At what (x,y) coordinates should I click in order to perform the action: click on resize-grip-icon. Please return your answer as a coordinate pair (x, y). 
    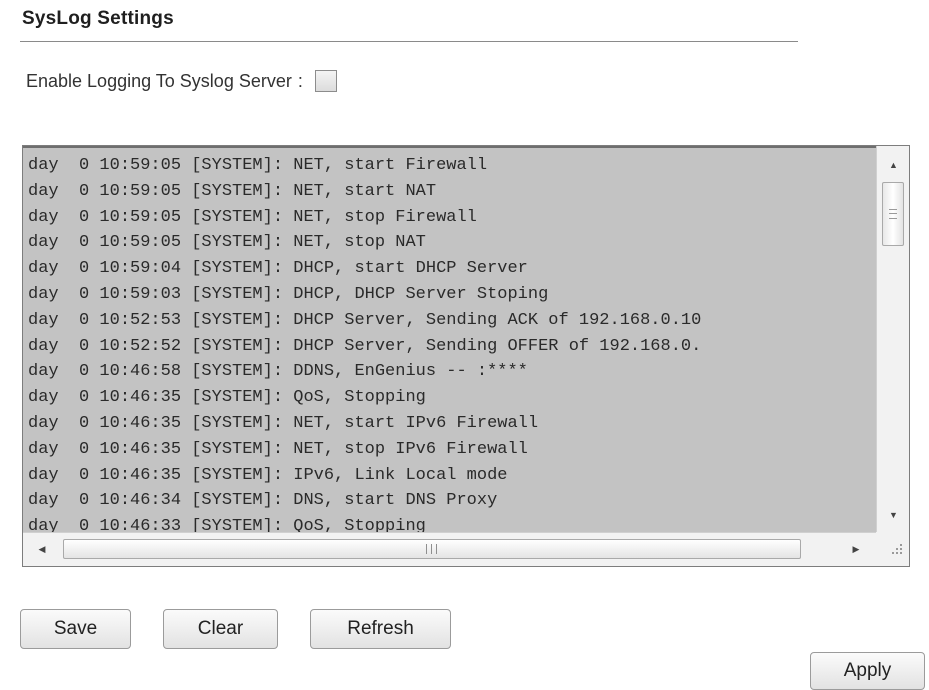
    Looking at the image, I should click on (892, 549).